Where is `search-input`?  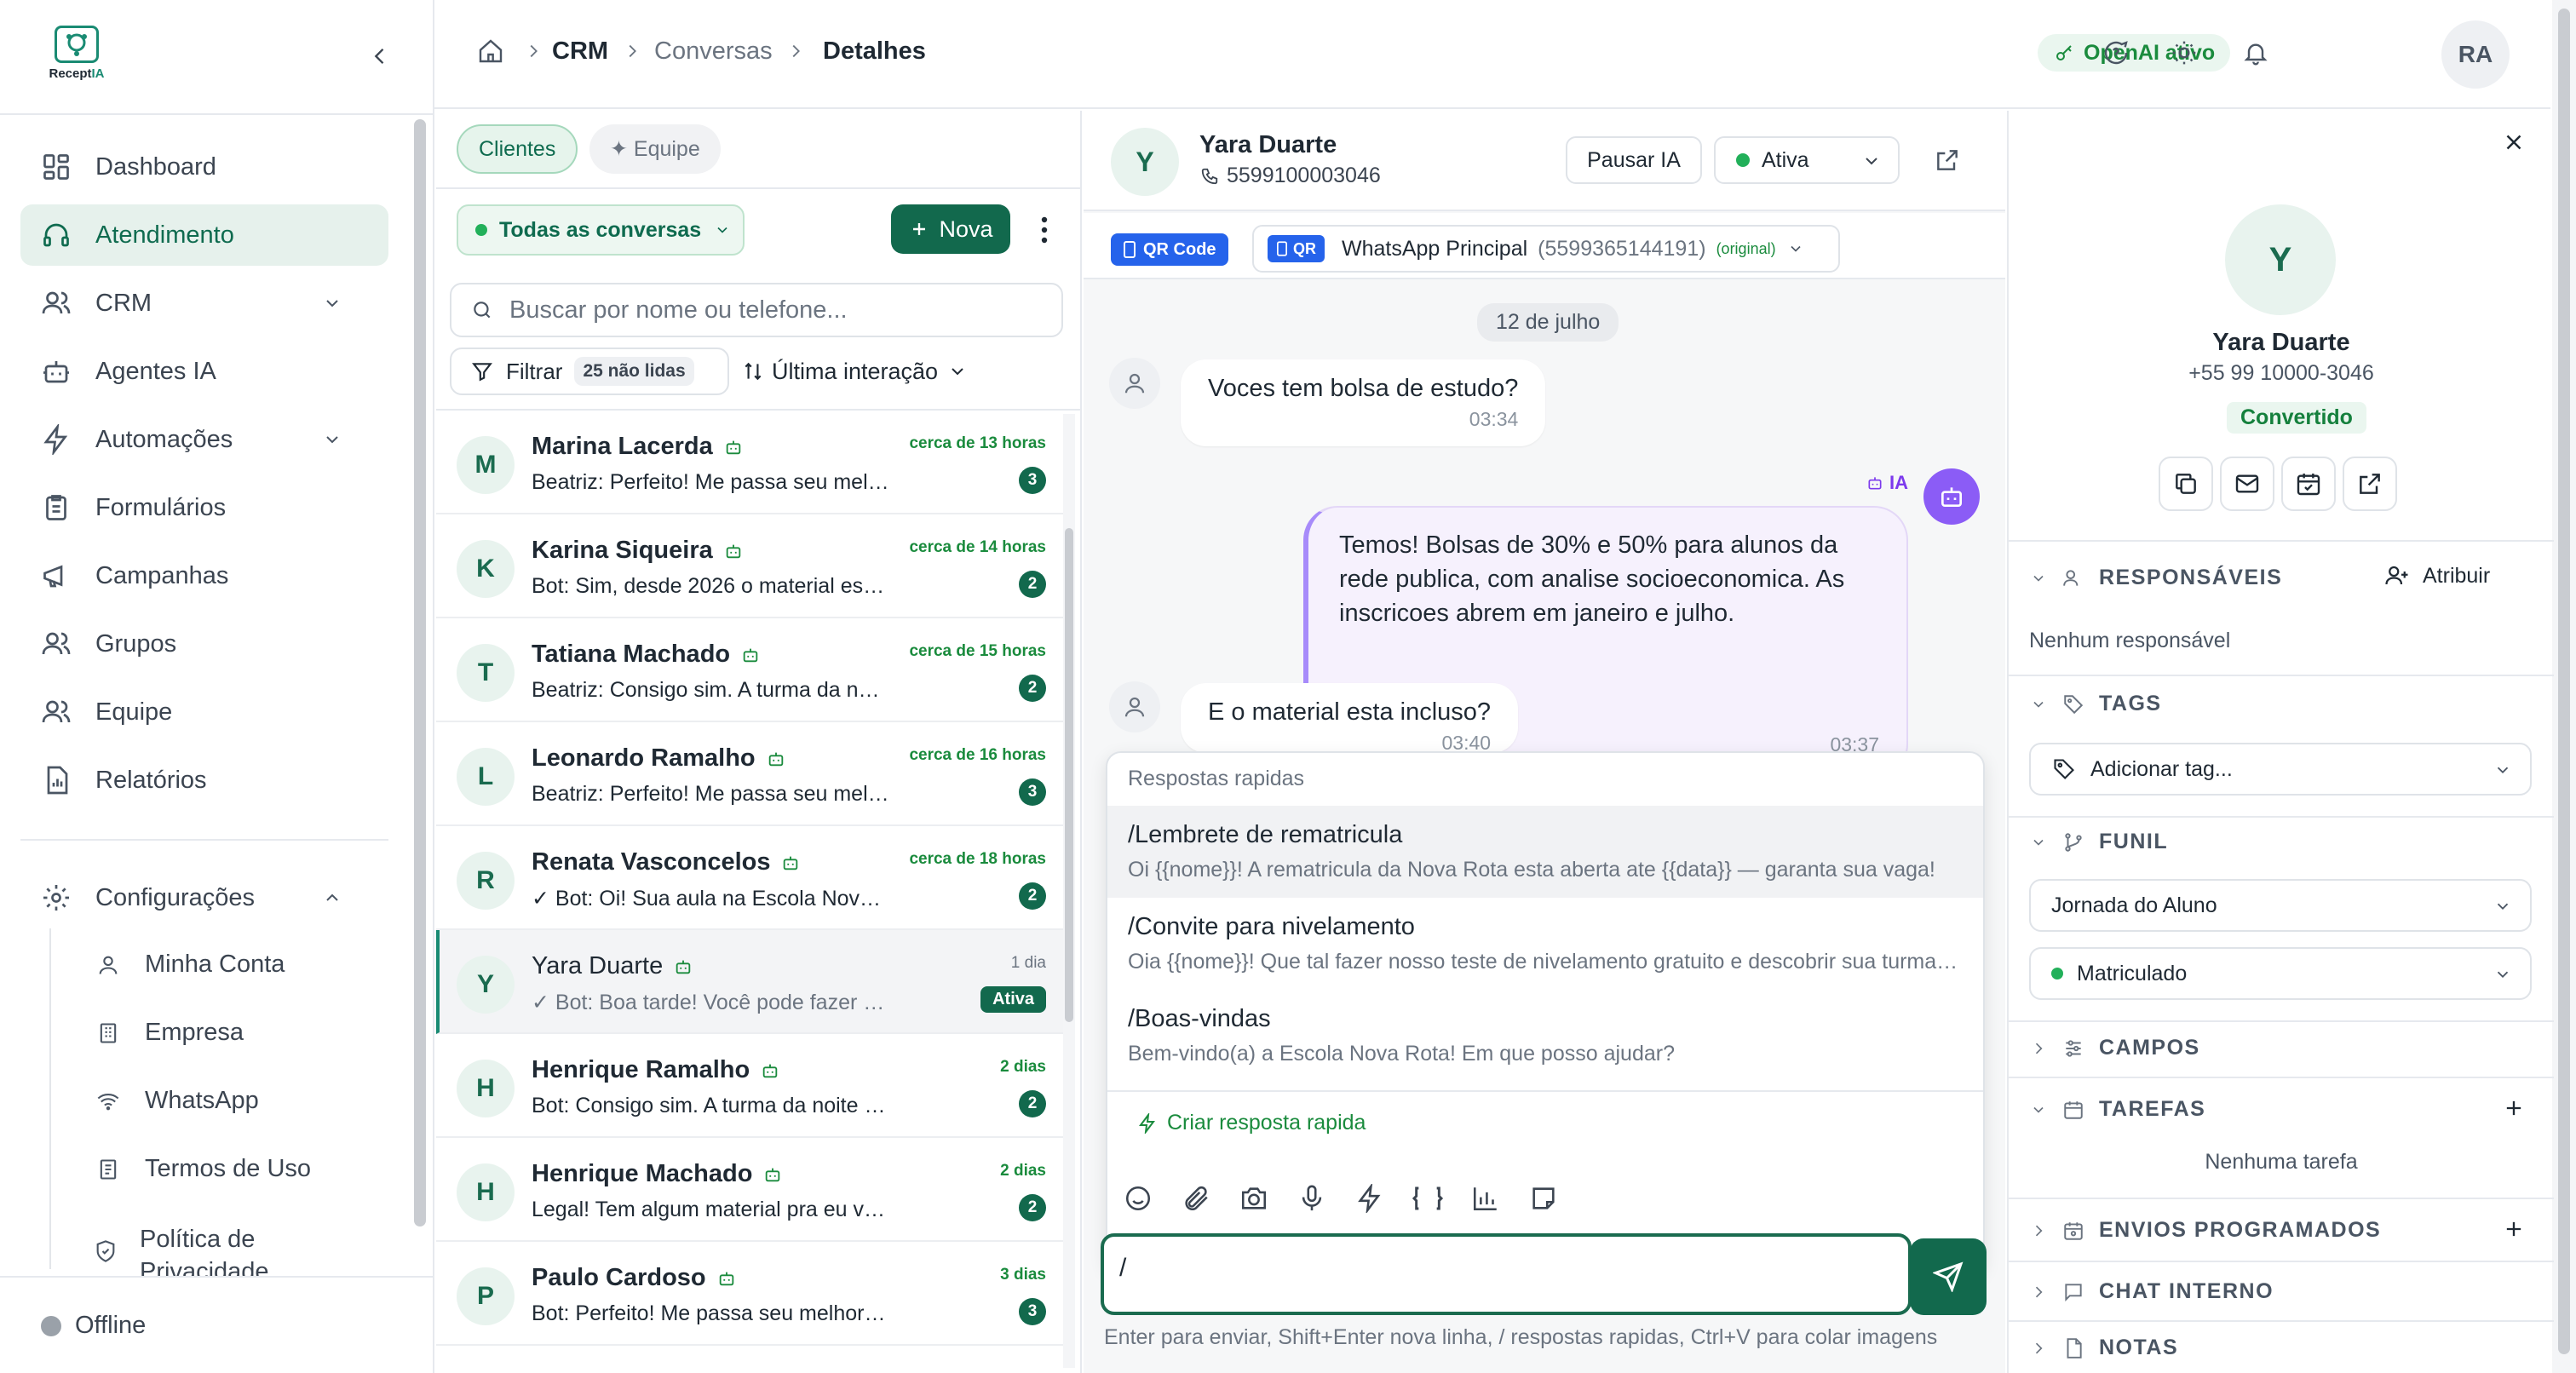 search-input is located at coordinates (765, 310).